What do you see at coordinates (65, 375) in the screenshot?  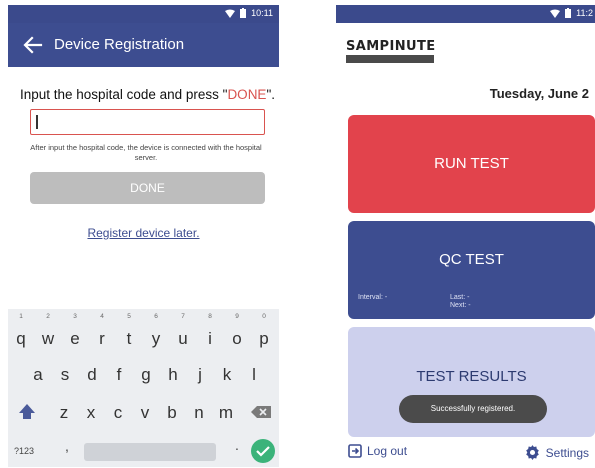 I see `key-s: s` at bounding box center [65, 375].